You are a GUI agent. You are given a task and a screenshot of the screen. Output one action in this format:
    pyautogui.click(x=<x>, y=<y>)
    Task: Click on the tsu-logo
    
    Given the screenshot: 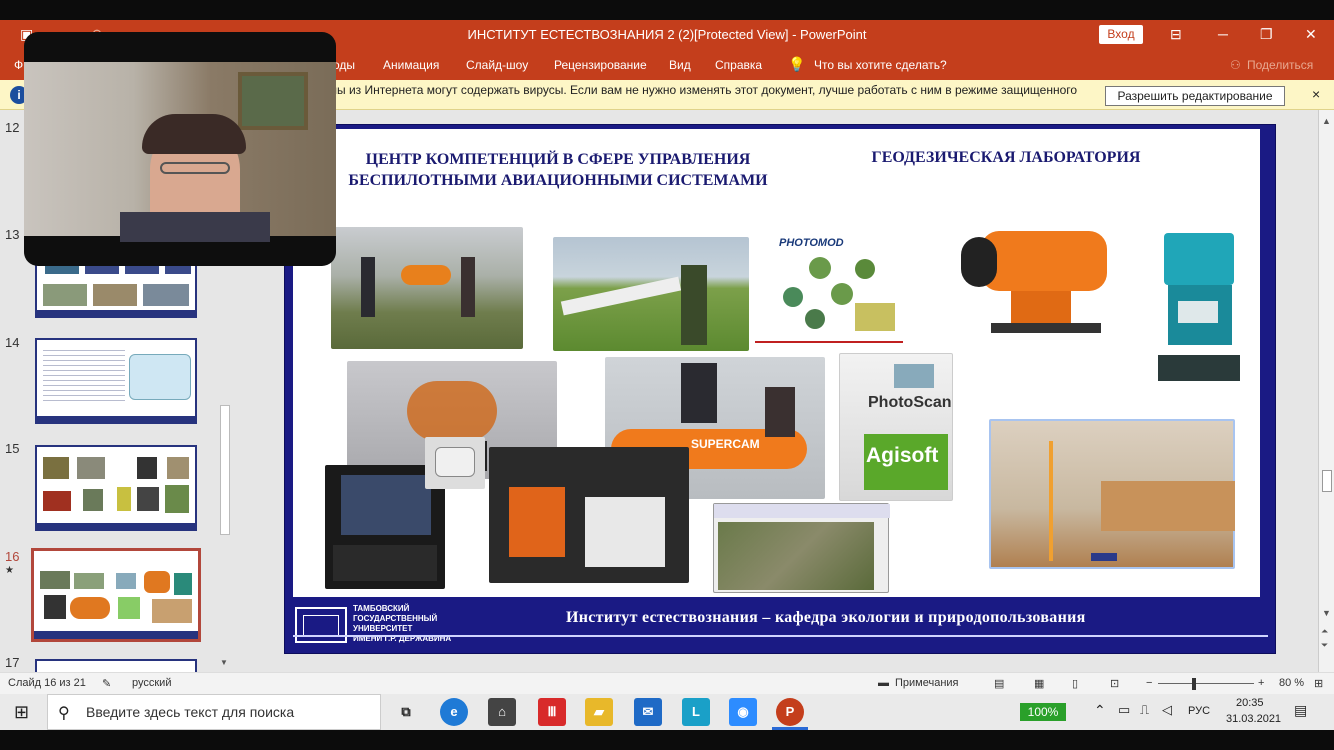 What is the action you would take?
    pyautogui.click(x=321, y=625)
    